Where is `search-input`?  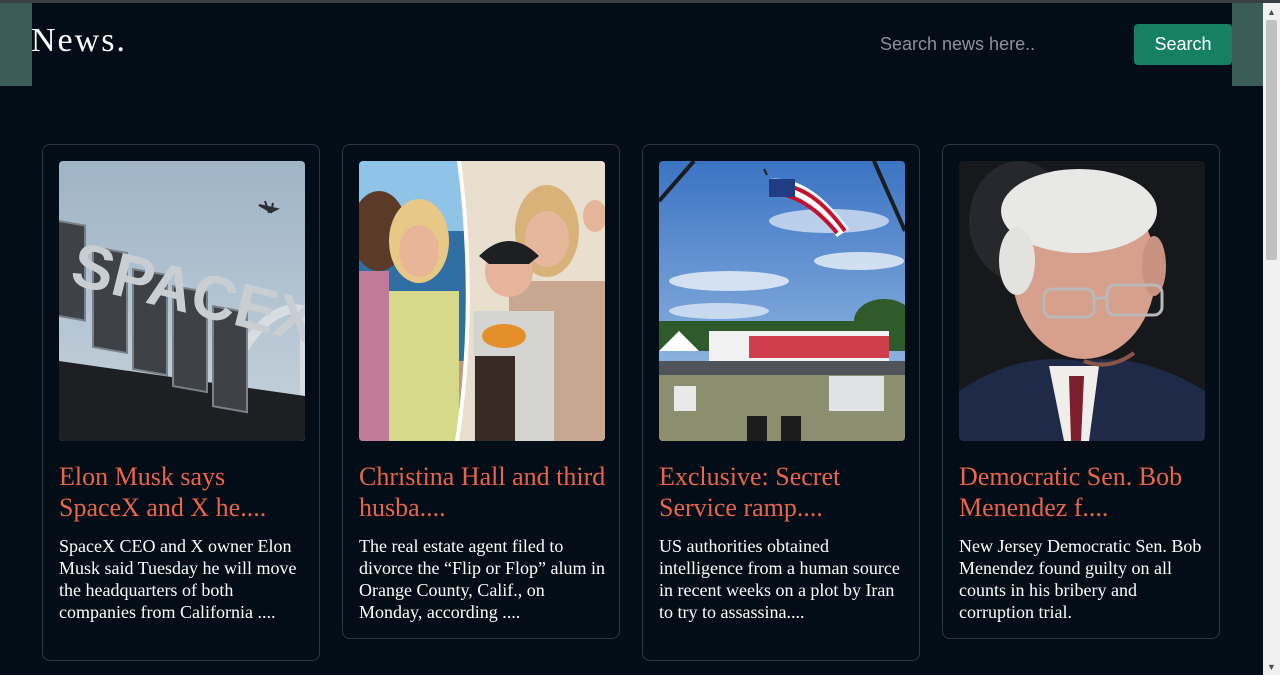
search-input is located at coordinates (993, 44).